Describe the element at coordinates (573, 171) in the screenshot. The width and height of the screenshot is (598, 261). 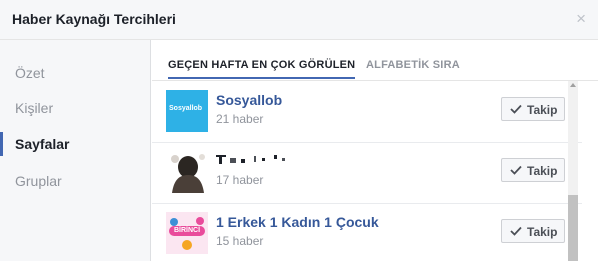
I see `list-scrollbar` at that location.